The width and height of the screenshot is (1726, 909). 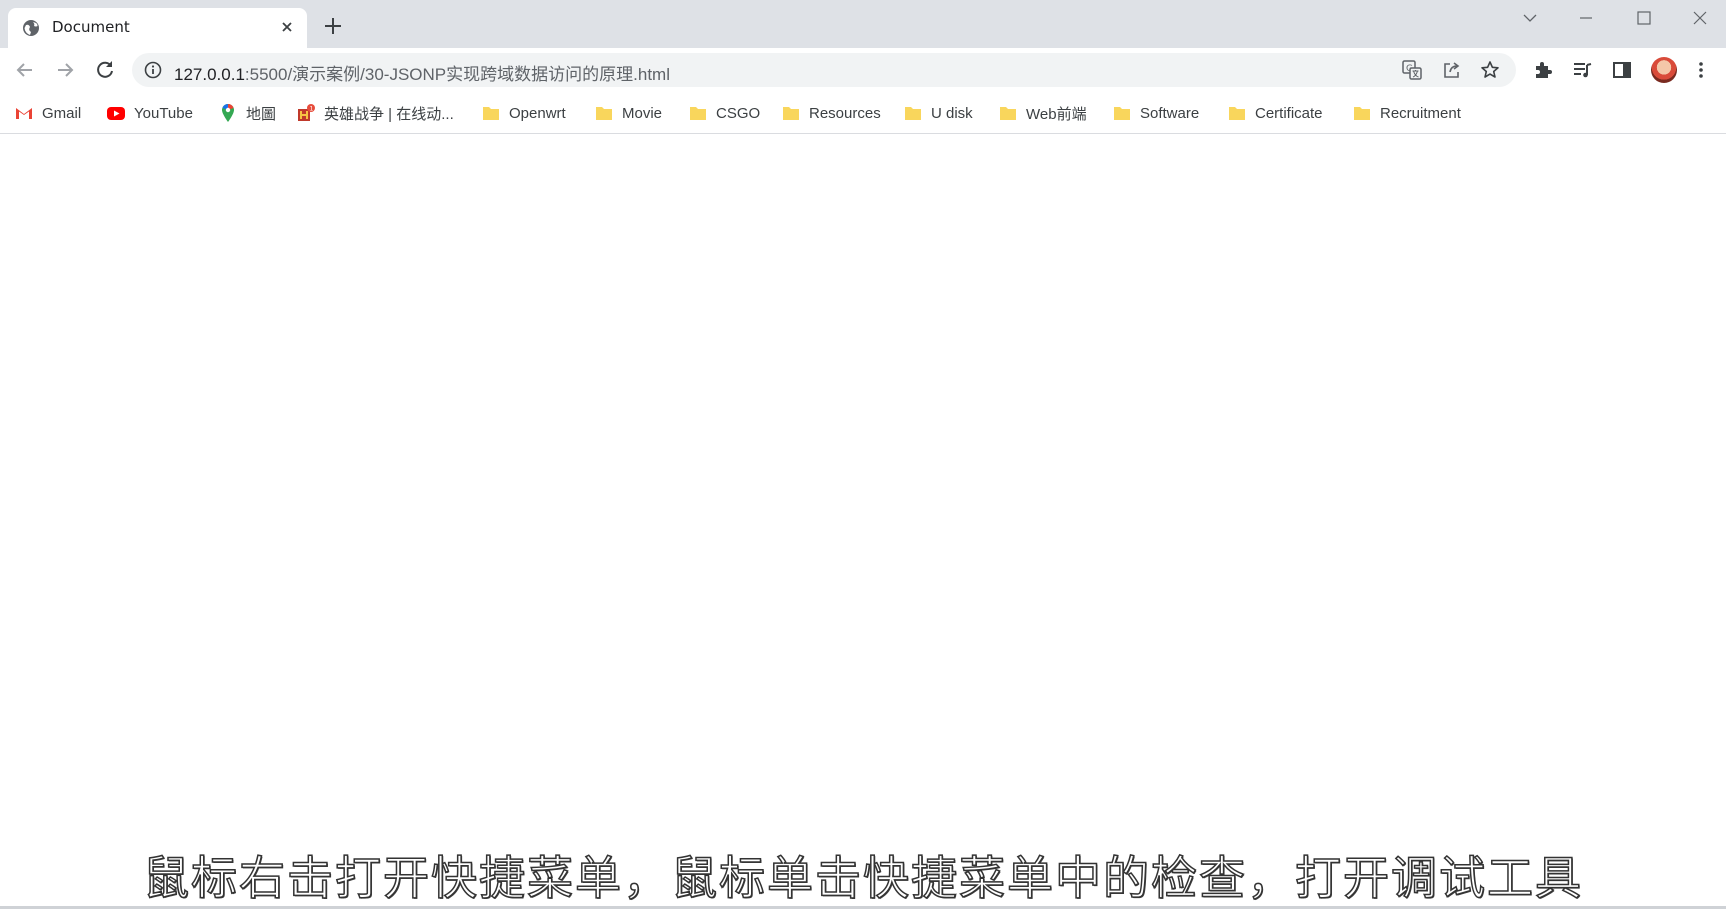 I want to click on url-host: 127.0.0.1, so click(x=209, y=74).